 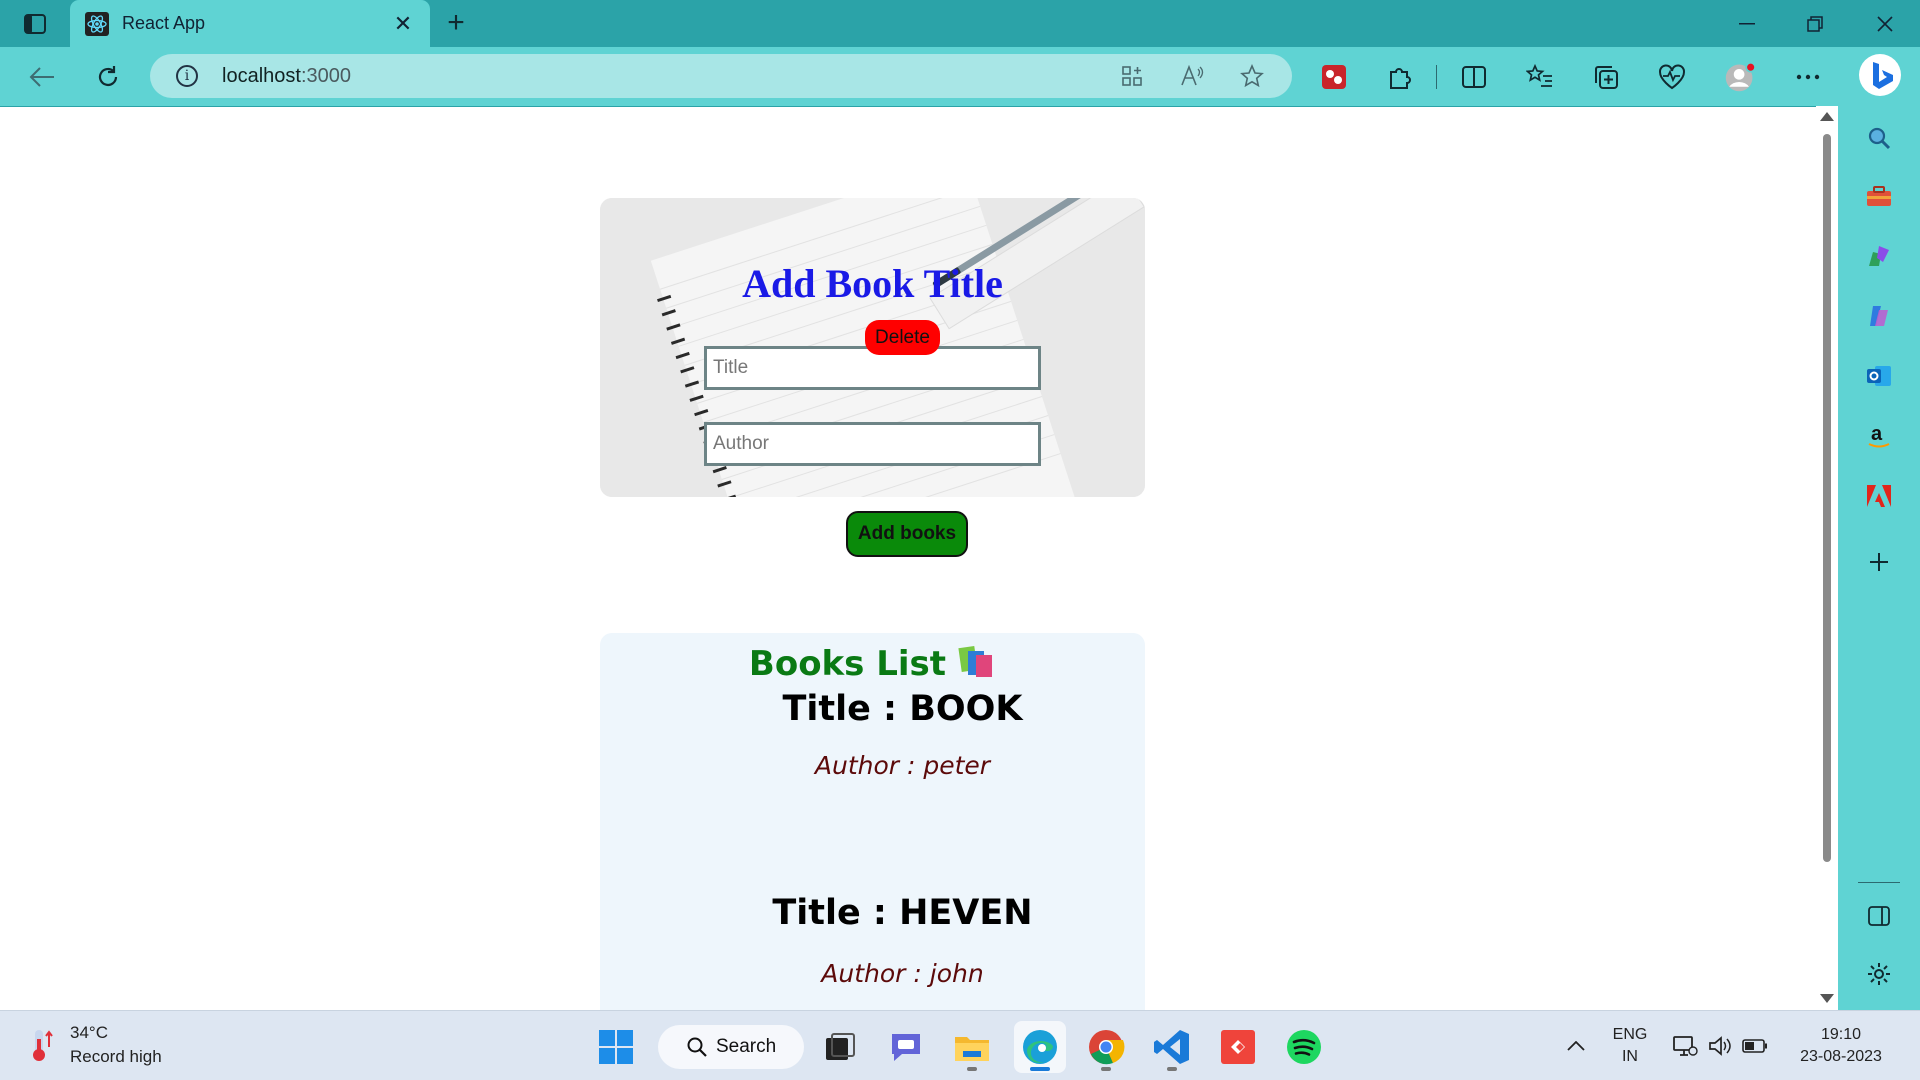 I want to click on active-indicator, so click(x=1040, y=1069).